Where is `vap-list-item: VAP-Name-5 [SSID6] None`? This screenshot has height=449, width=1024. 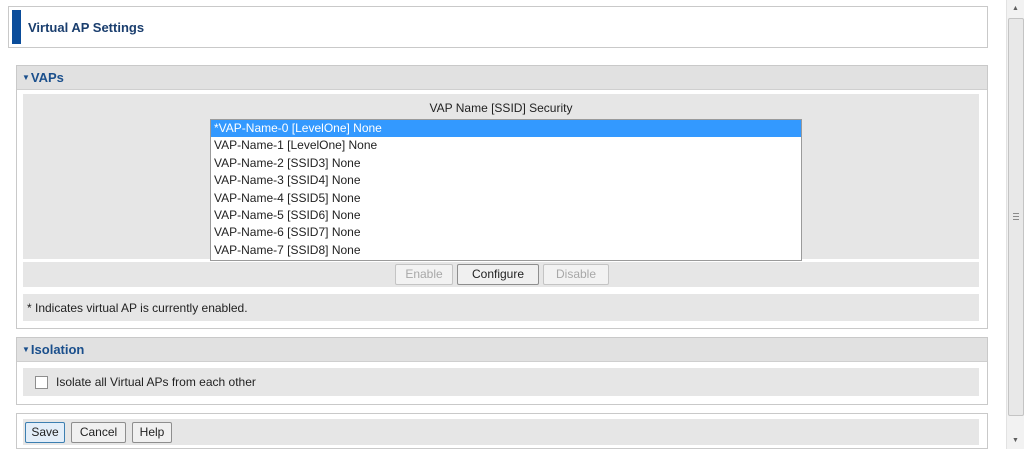
vap-list-item: VAP-Name-5 [SSID6] None is located at coordinates (506, 215).